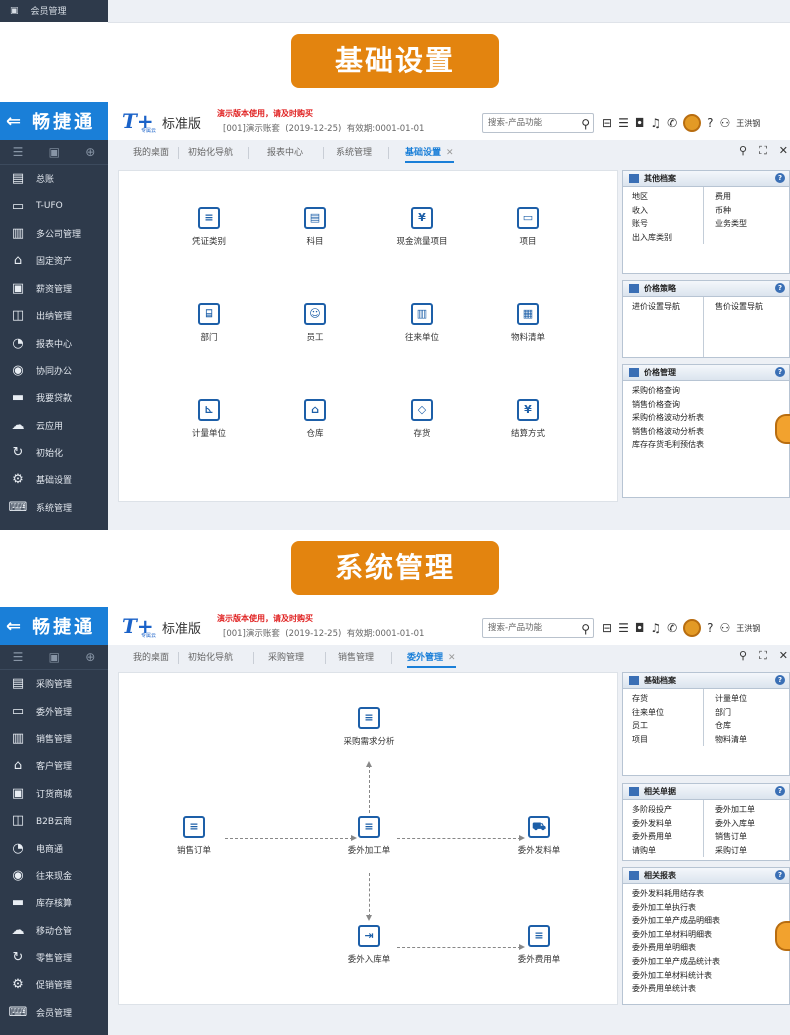 The height and width of the screenshot is (1035, 790). I want to click on link-item: 销售价格波动分析表, so click(710, 432).